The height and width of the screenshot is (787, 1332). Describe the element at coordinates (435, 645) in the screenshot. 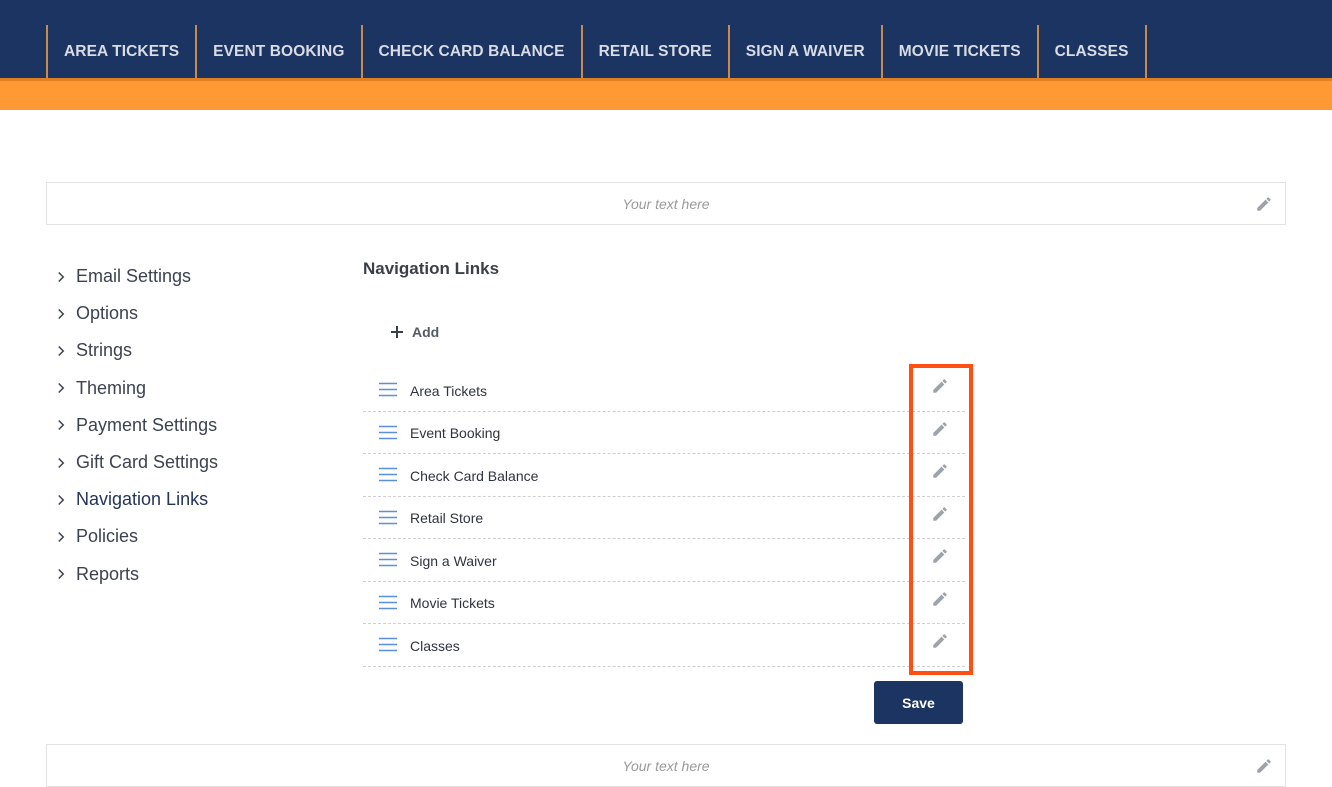

I see `link-label: Classes` at that location.